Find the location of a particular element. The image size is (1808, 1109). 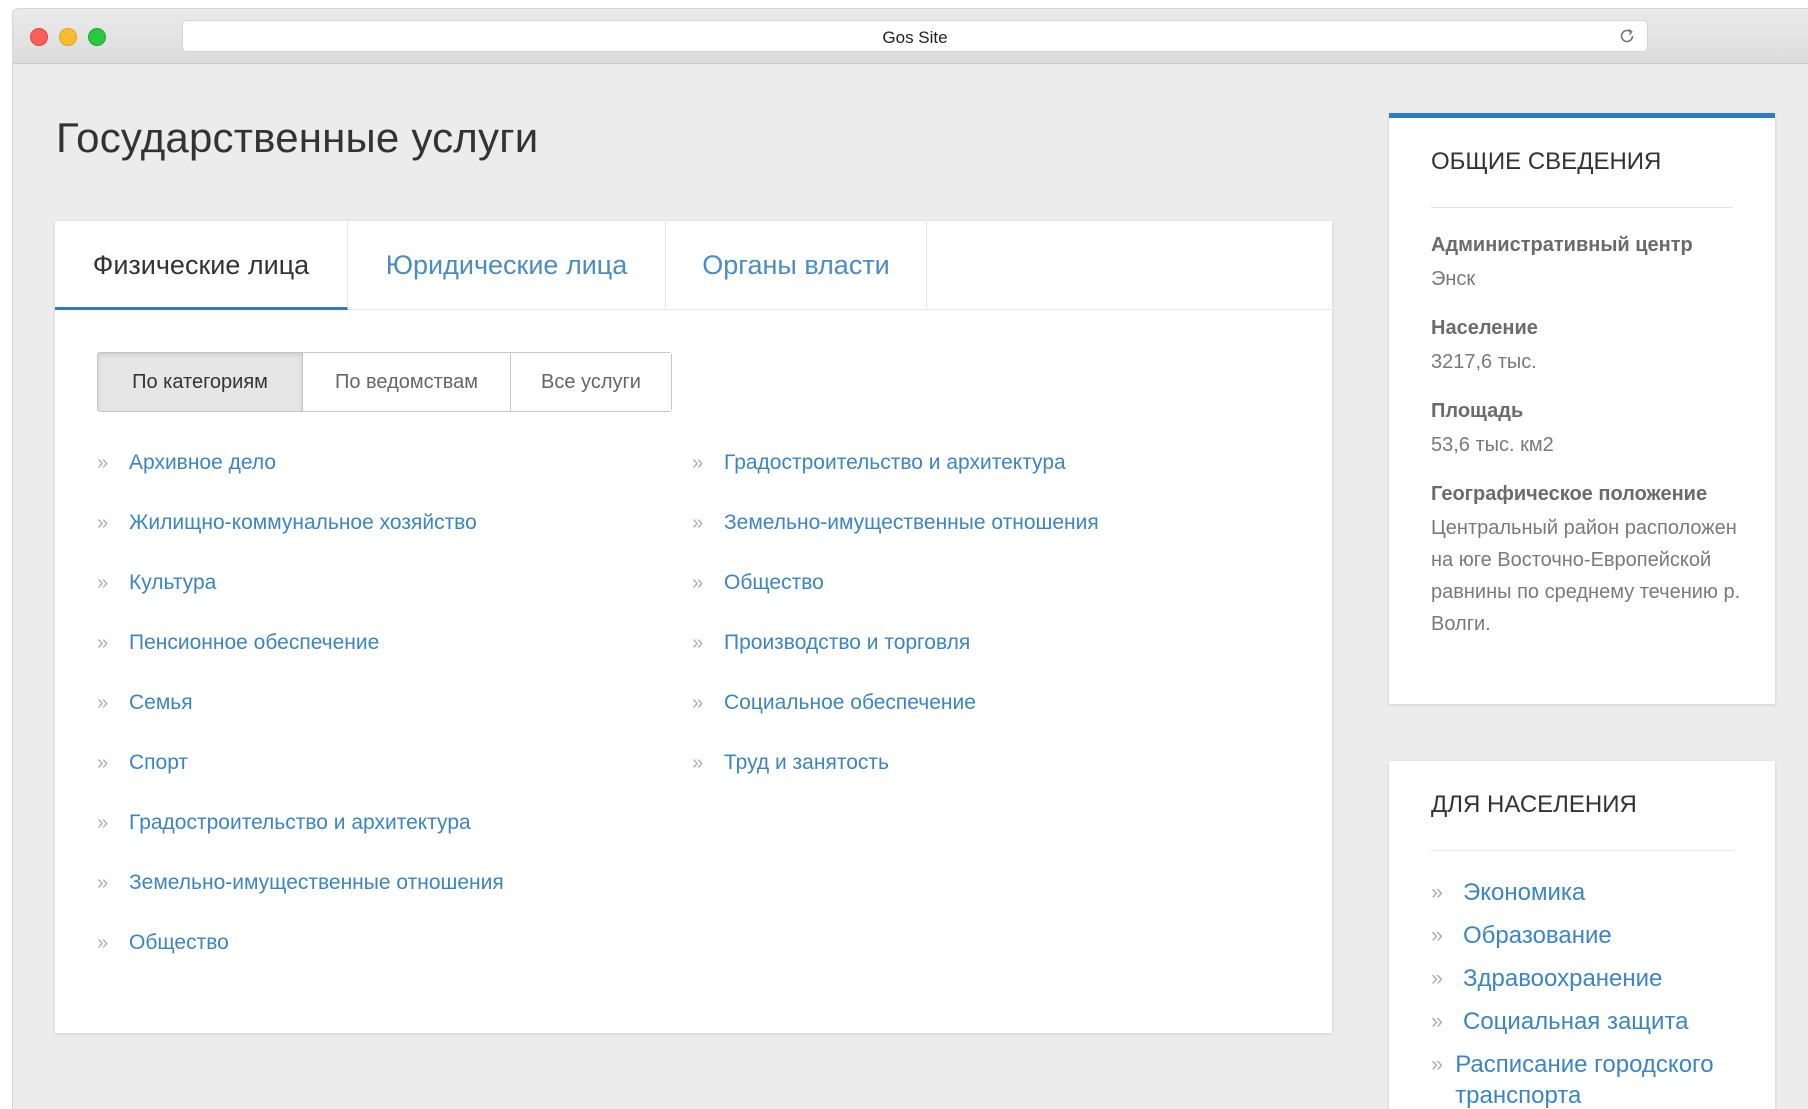

population-link-label: Расписание городского транспорта is located at coordinates (1584, 1080).